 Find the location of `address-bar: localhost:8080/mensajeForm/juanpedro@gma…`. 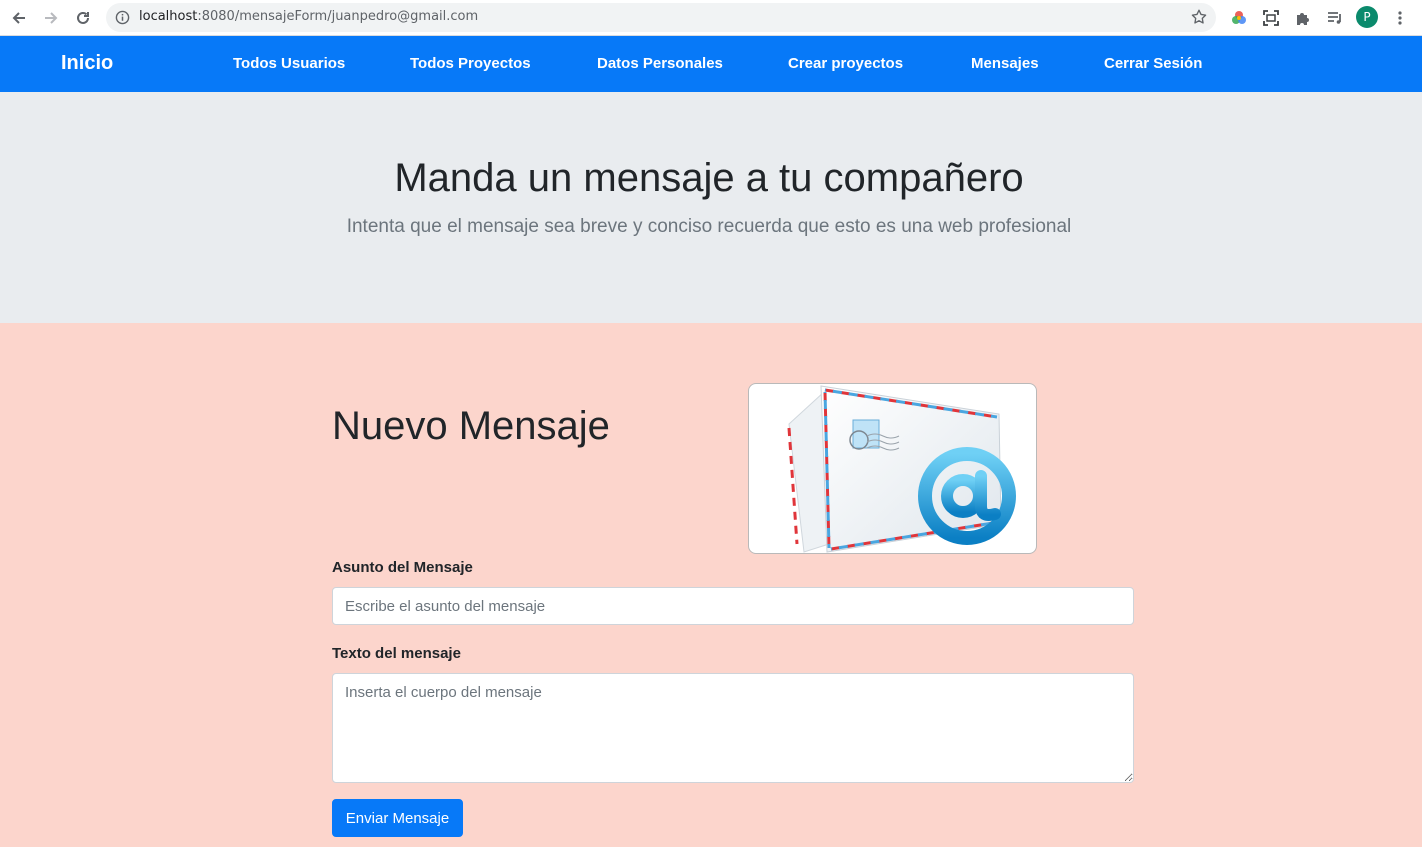

address-bar: localhost:8080/mensajeForm/juanpedro@gma… is located at coordinates (661, 17).